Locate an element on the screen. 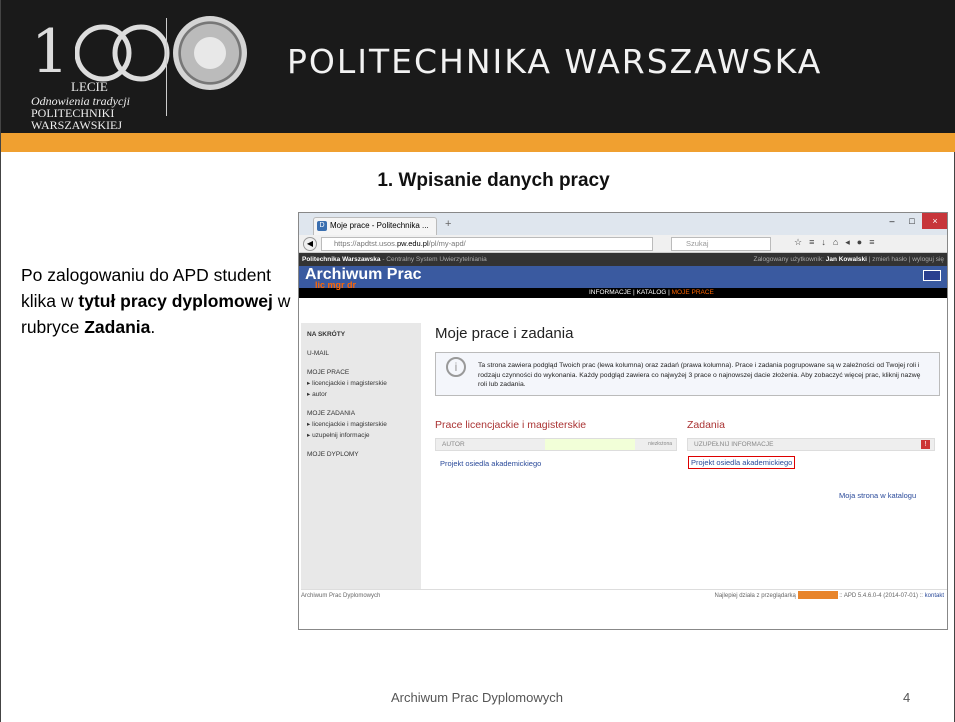 The image size is (955, 722). site-menu: INFORMACJE | KATALOG | MOJE PRACE is located at coordinates (623, 293).